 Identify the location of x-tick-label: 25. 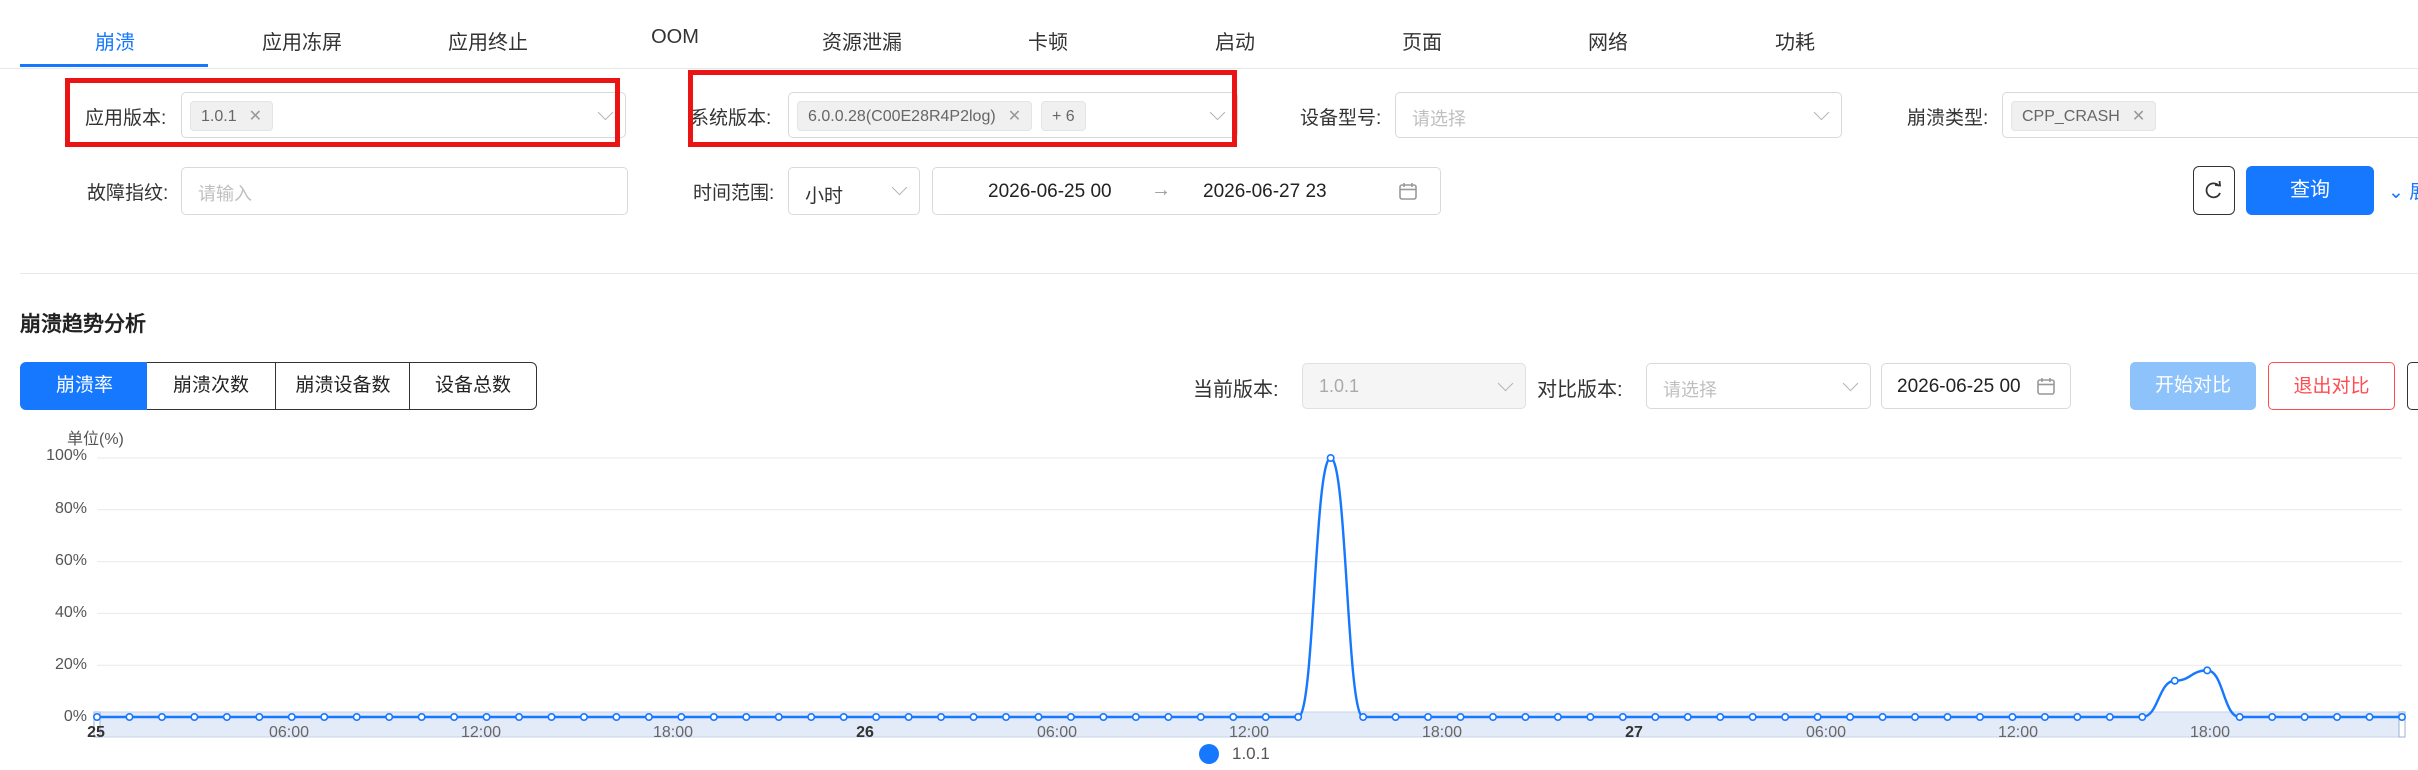
(96, 732).